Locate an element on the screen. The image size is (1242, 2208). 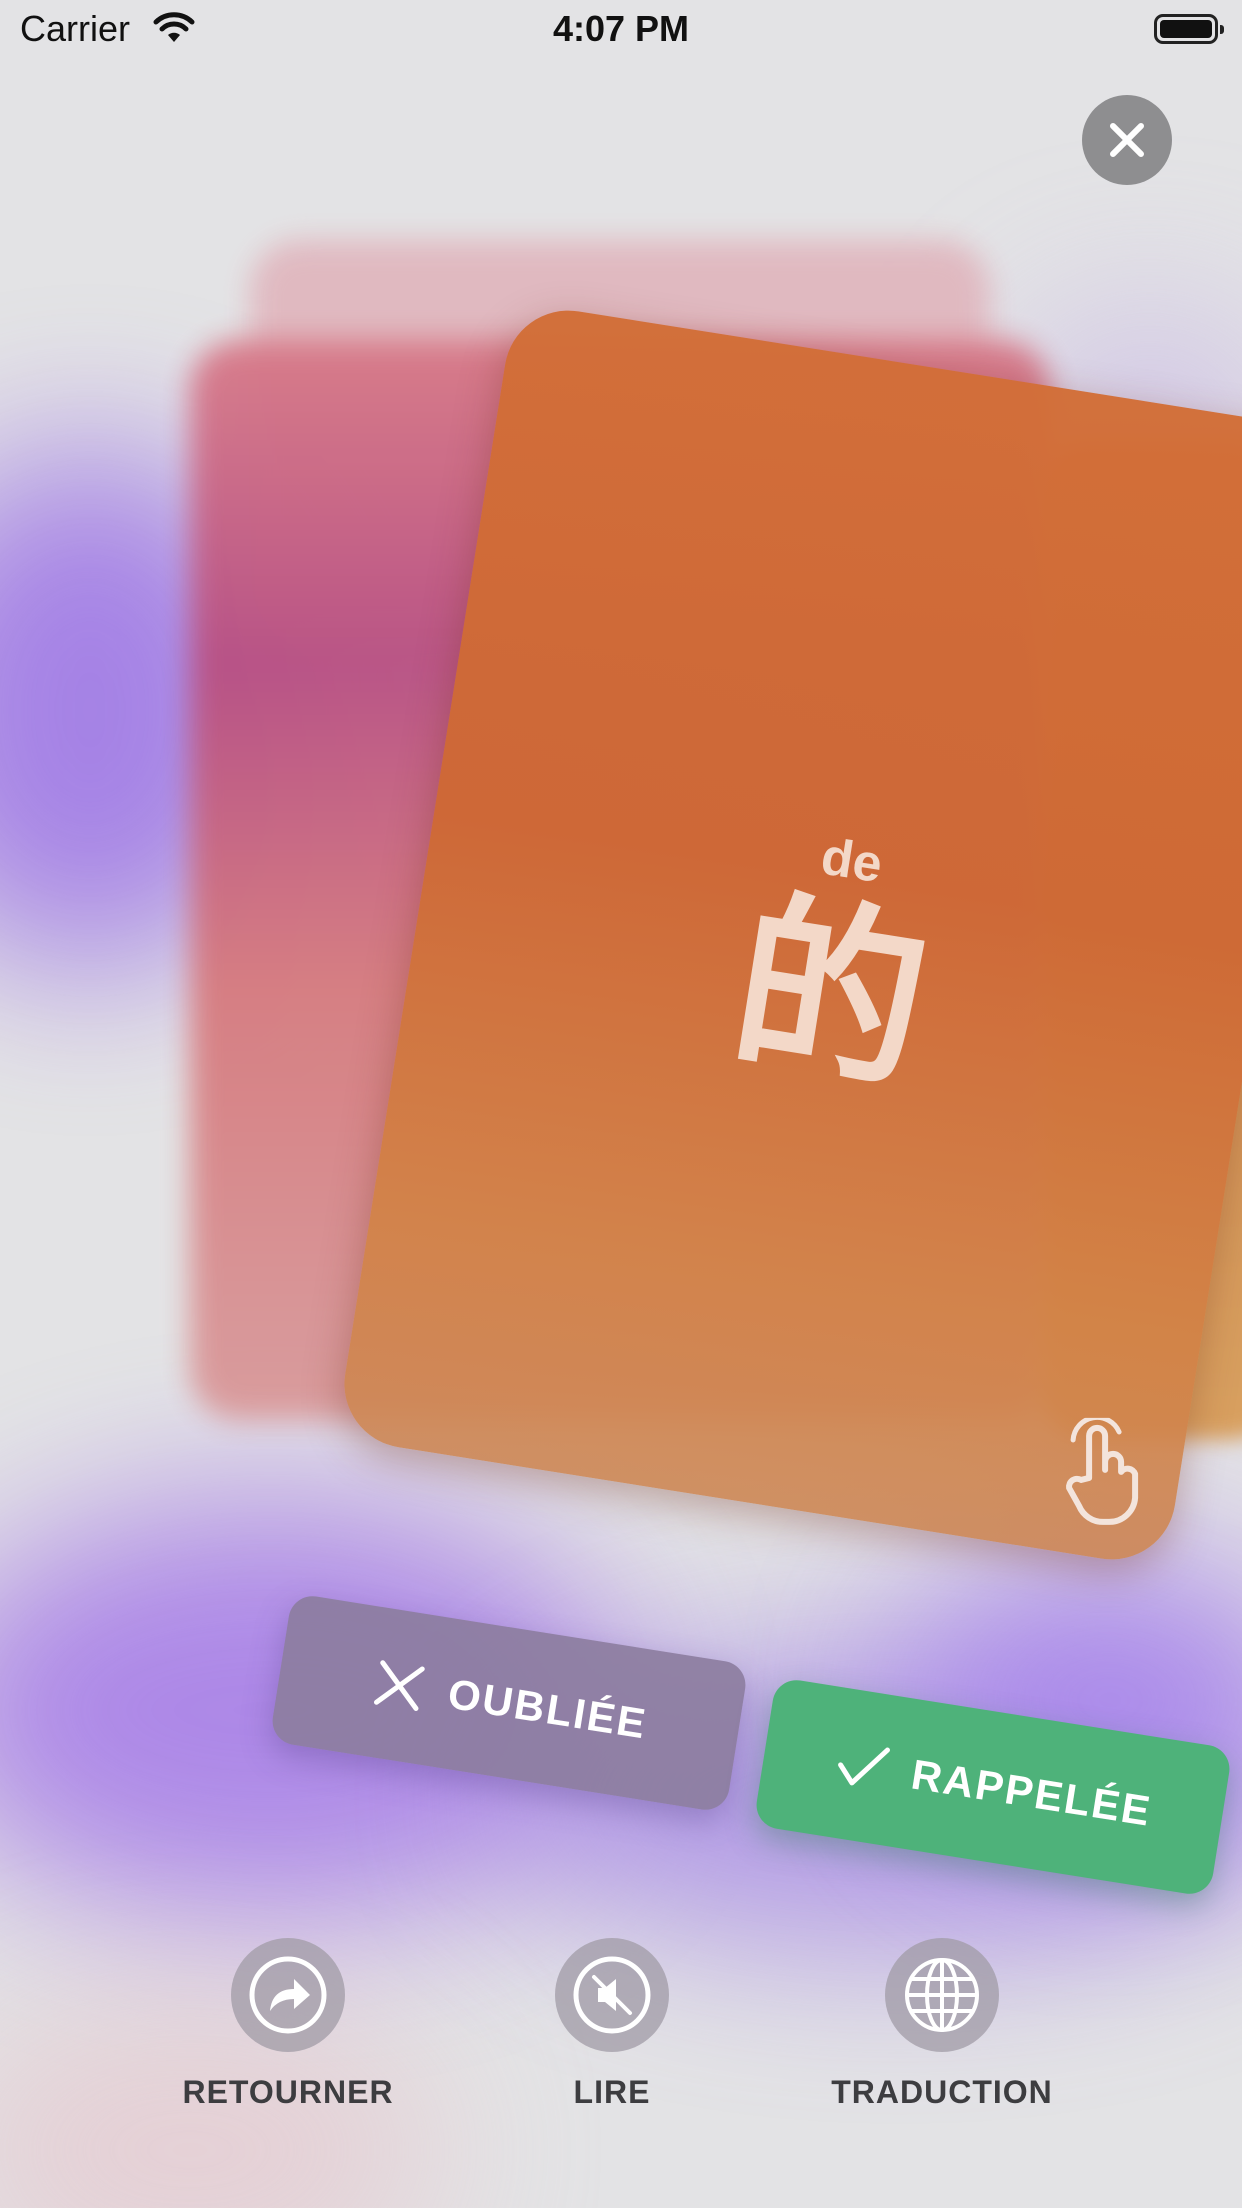
read-button: LIRE is located at coordinates (612, 2028).